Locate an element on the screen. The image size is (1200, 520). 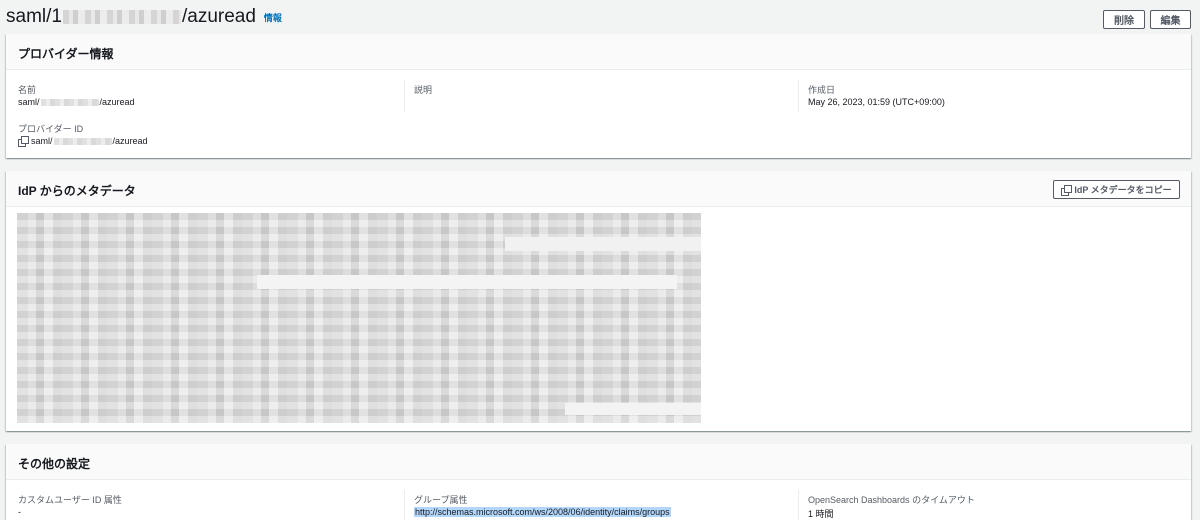
name-prefix: saml/ is located at coordinates (29, 102).